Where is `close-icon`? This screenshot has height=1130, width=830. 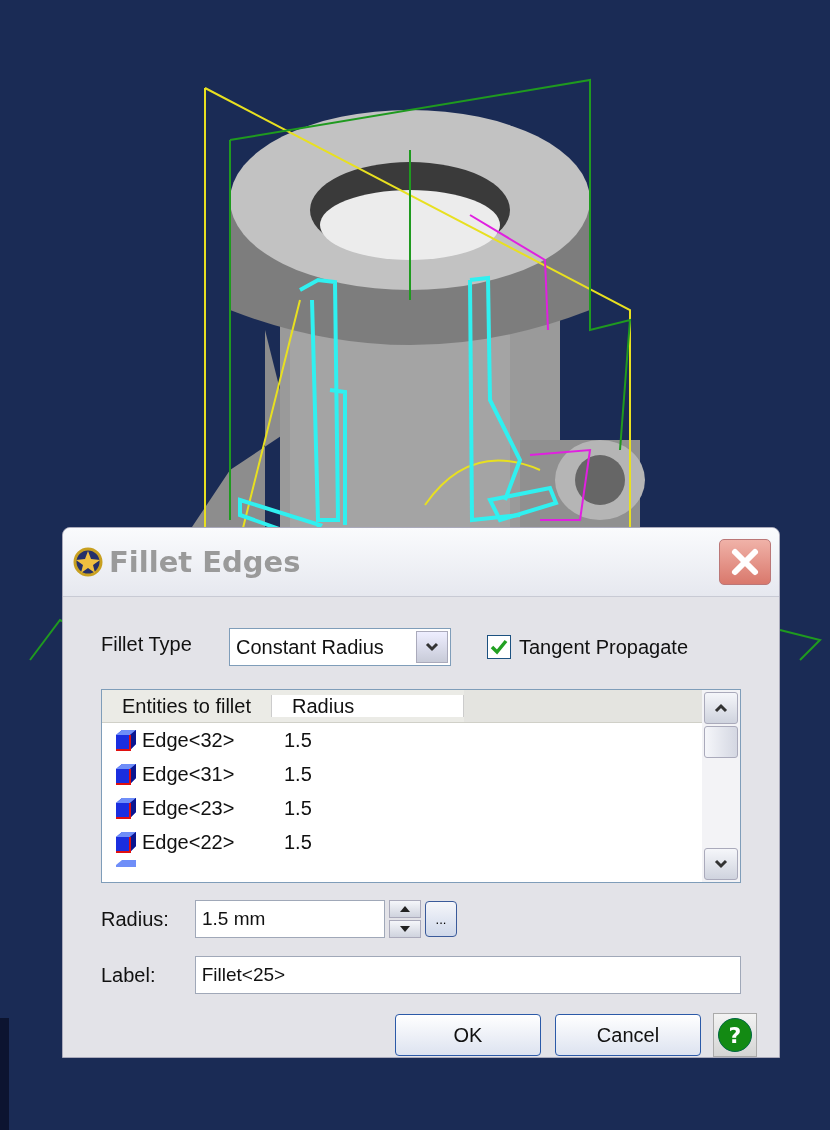 close-icon is located at coordinates (745, 562).